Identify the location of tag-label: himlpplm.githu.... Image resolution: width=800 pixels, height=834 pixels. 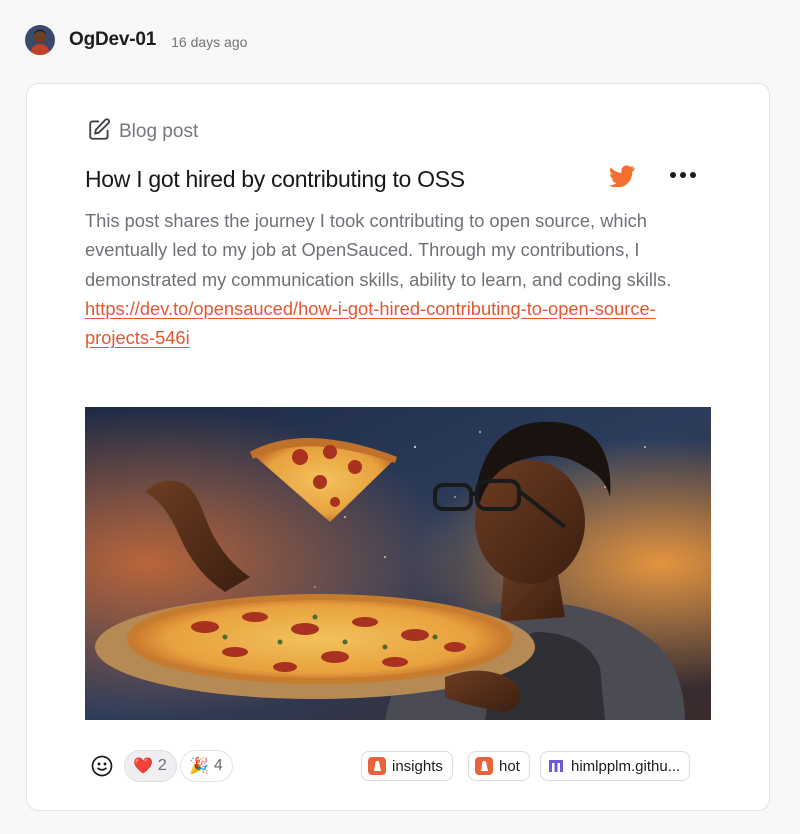
(626, 766).